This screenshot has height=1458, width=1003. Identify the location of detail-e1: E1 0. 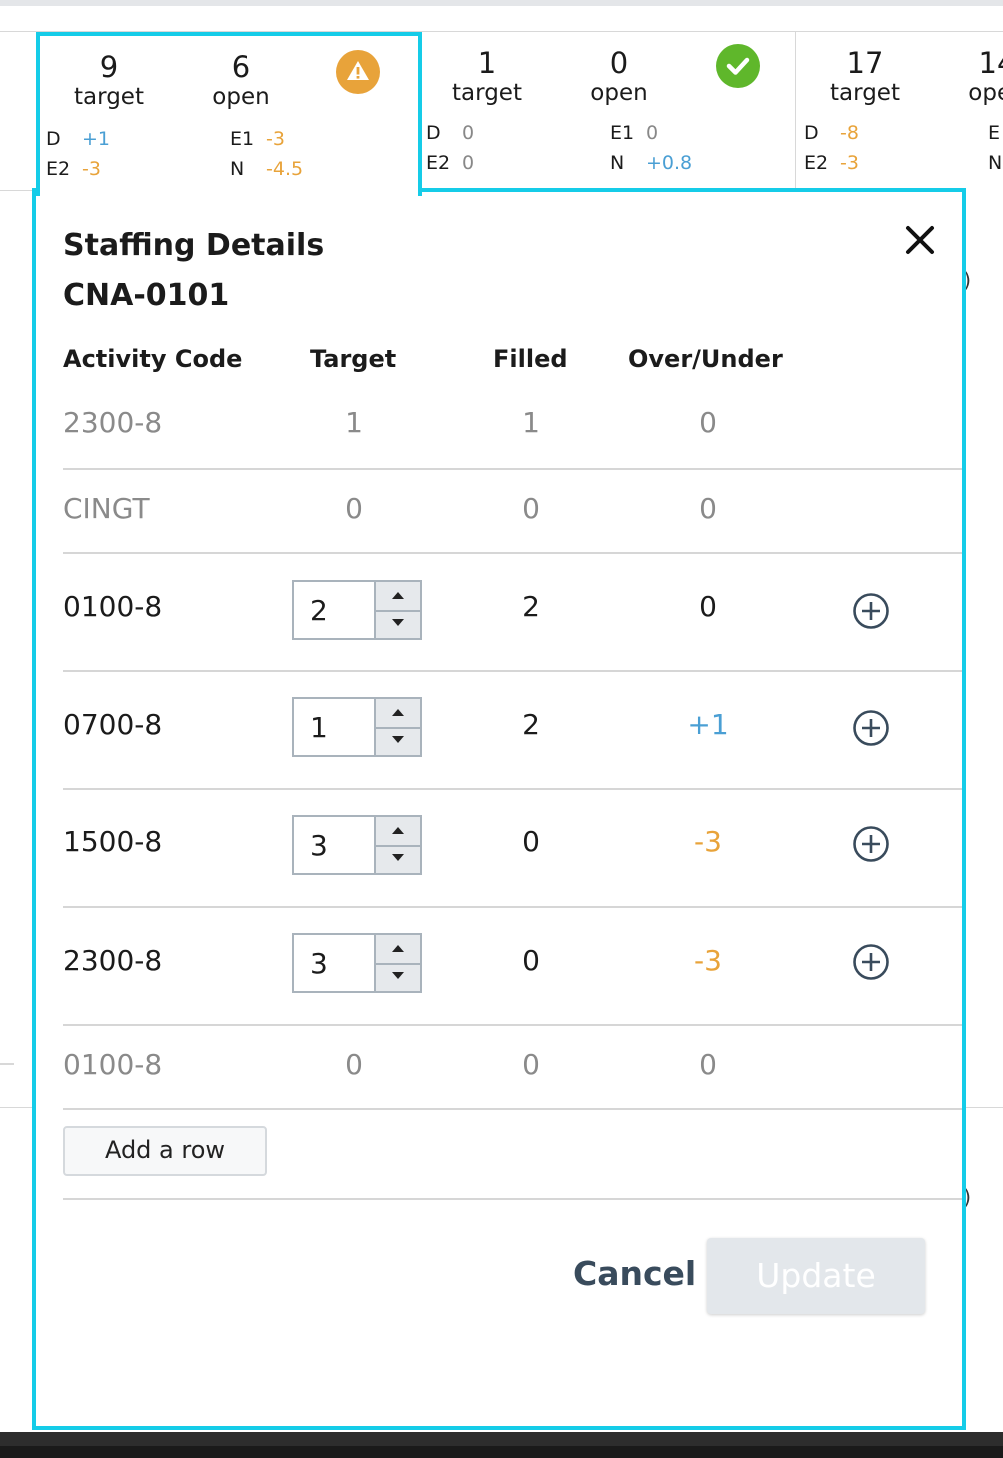
(634, 133).